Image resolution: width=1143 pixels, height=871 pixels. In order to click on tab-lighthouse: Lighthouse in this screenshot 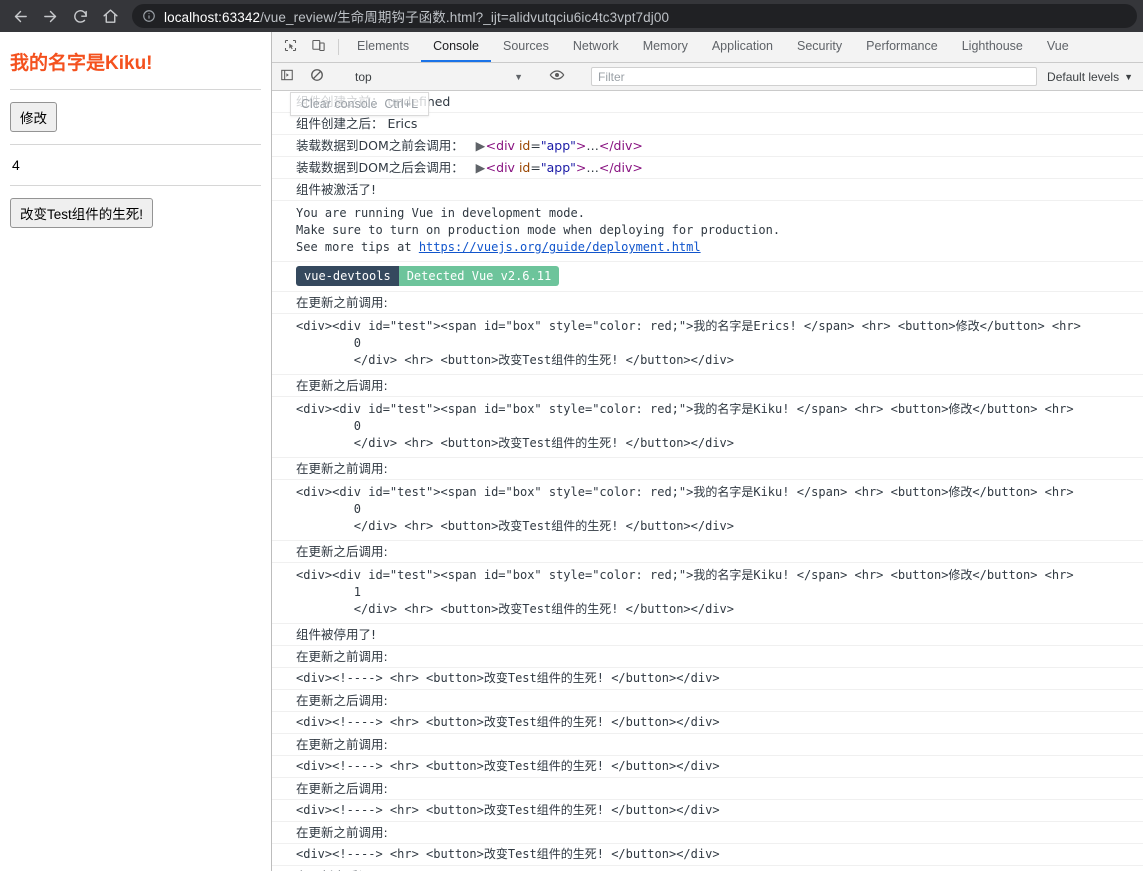, I will do `click(992, 47)`.